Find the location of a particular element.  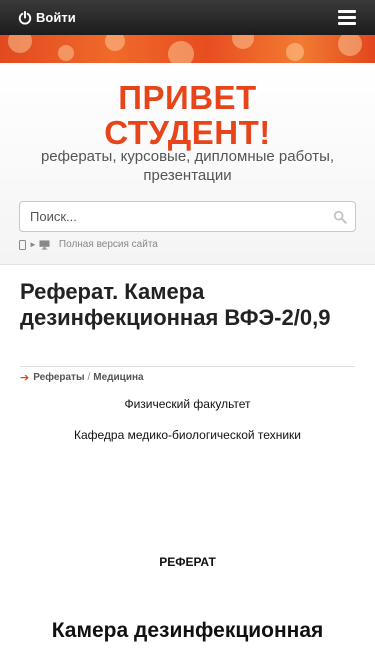

header-banner is located at coordinates (187, 49).